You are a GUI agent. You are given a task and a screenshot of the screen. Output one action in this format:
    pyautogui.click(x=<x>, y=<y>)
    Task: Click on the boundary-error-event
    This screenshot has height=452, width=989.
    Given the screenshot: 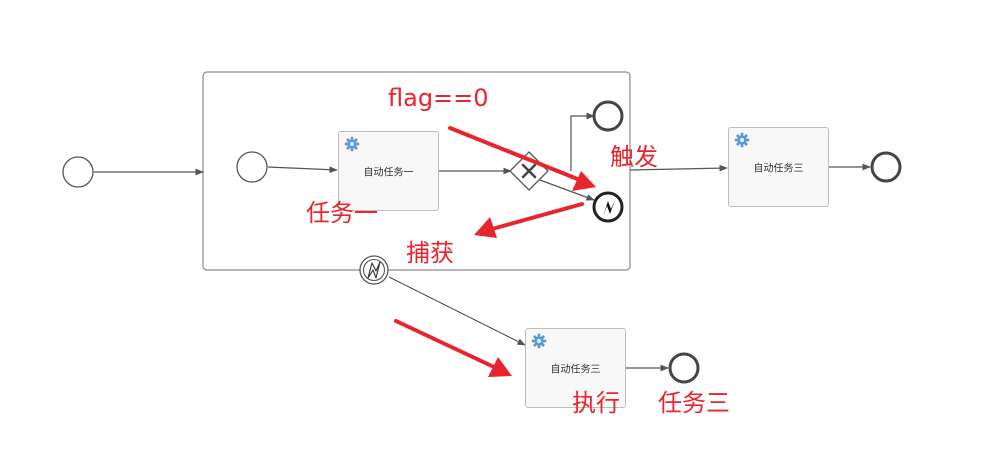 What is the action you would take?
    pyautogui.click(x=374, y=270)
    